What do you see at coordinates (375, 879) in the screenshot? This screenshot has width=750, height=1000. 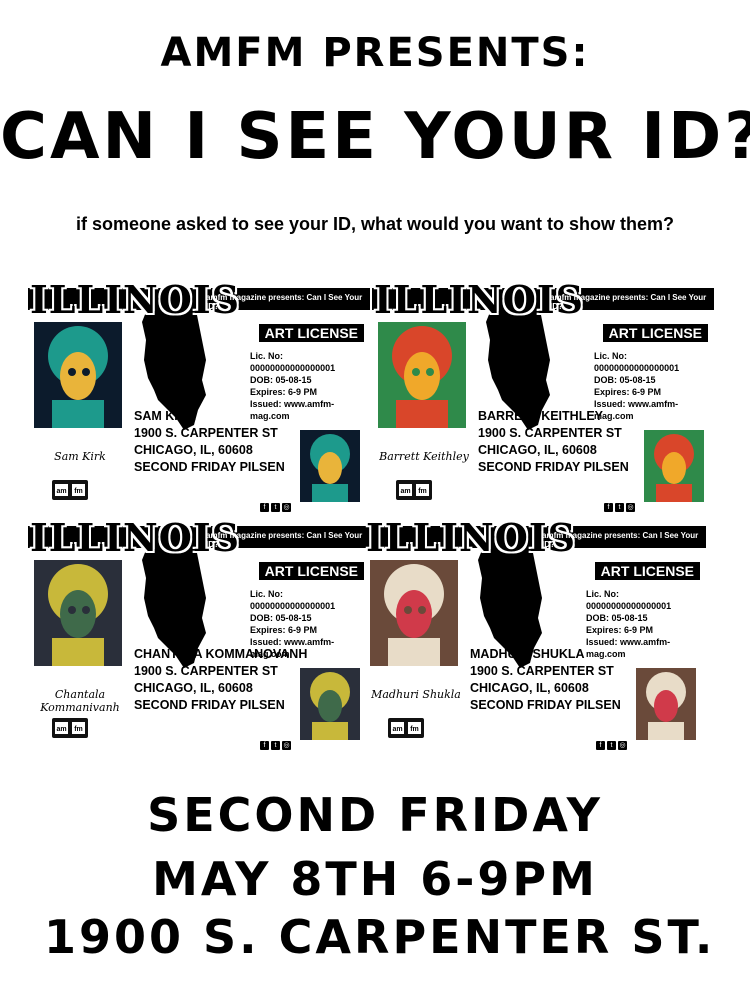 I see `event-date: MAY 8TH 6-9PM` at bounding box center [375, 879].